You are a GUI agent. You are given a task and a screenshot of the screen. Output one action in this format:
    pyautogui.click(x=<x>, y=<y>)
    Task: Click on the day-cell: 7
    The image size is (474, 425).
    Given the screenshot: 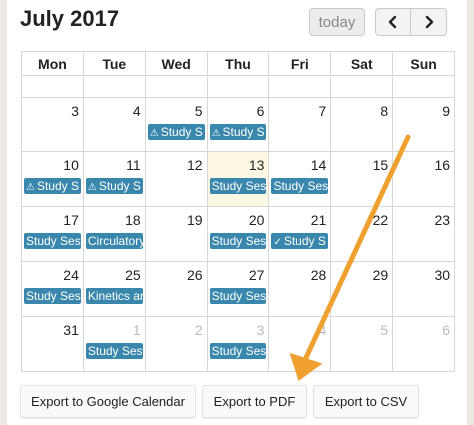 What is the action you would take?
    pyautogui.click(x=300, y=124)
    